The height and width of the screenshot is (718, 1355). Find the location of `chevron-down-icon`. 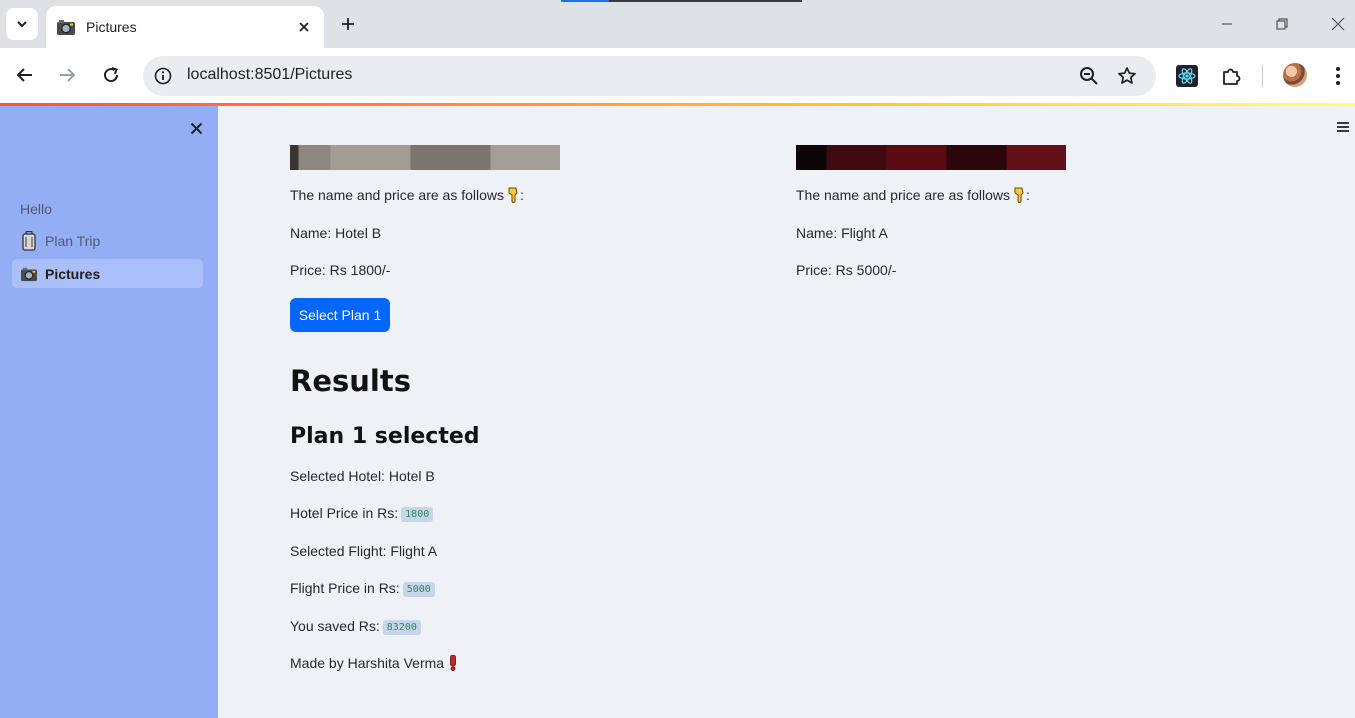

chevron-down-icon is located at coordinates (22, 24).